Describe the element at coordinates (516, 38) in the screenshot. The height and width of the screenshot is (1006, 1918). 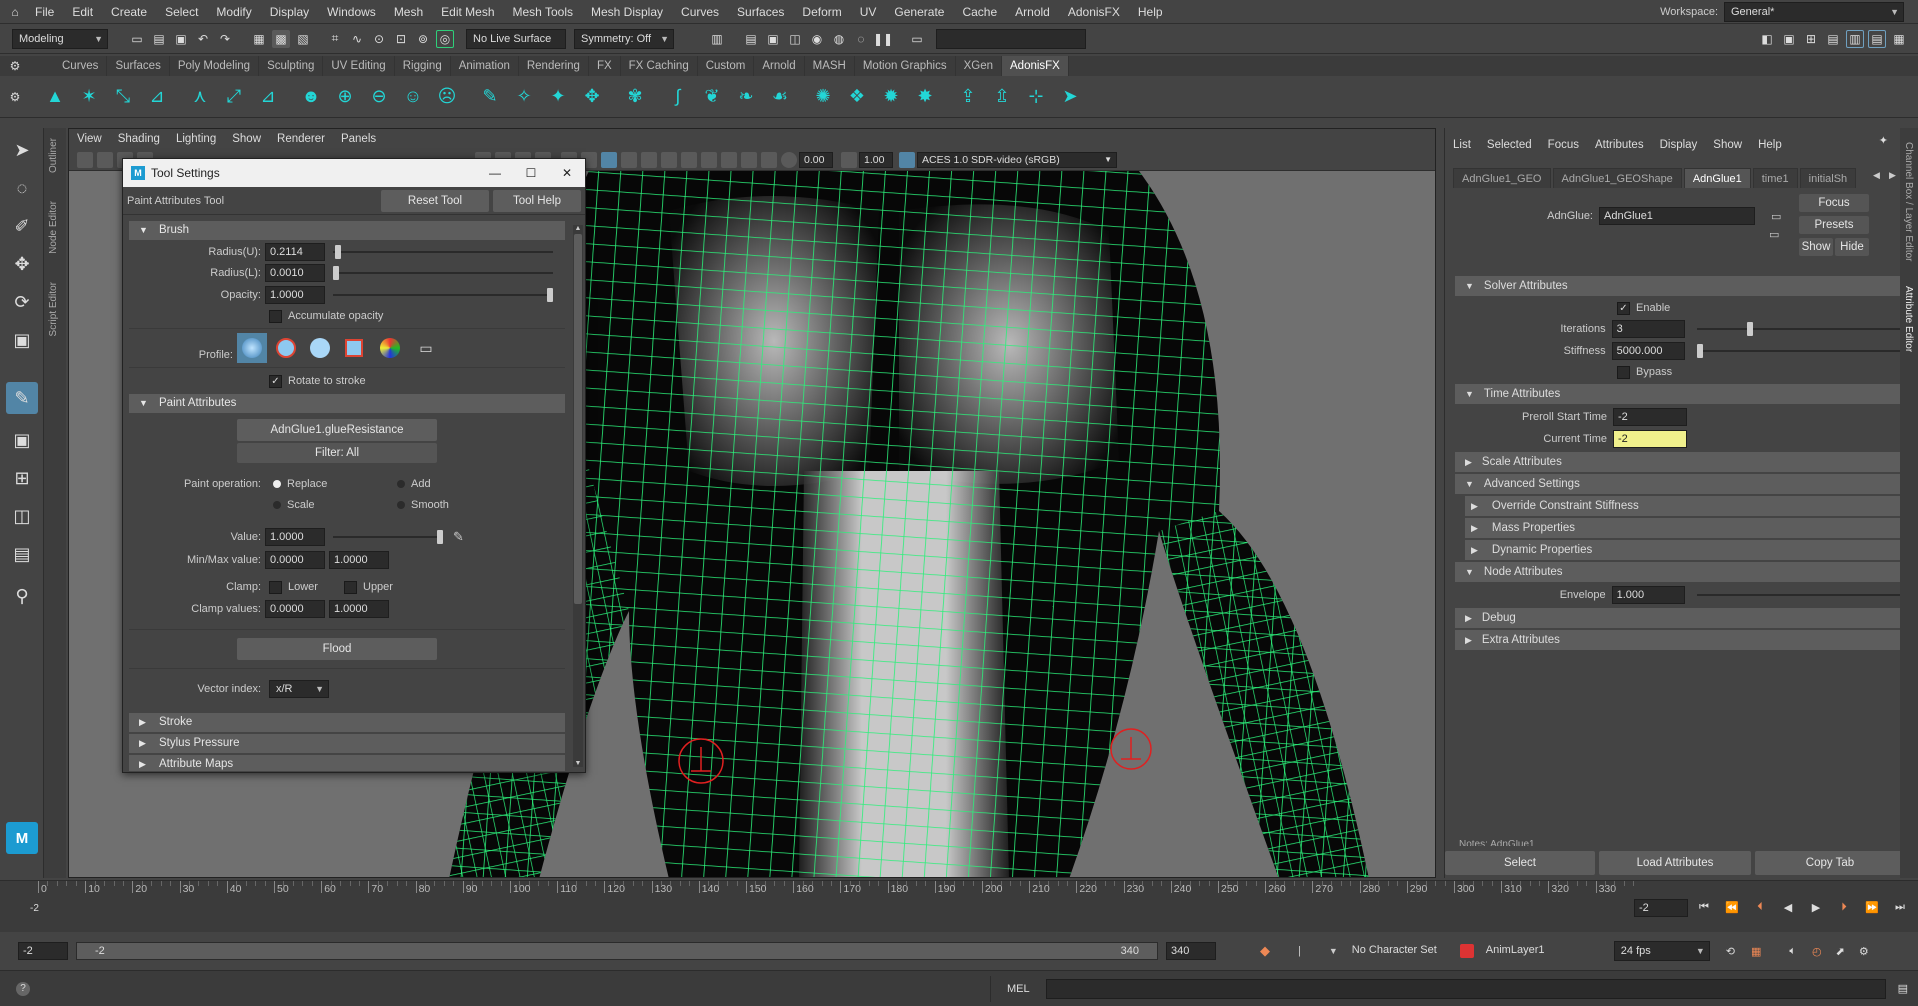
I see `live-surface-field: No Live Surface` at that location.